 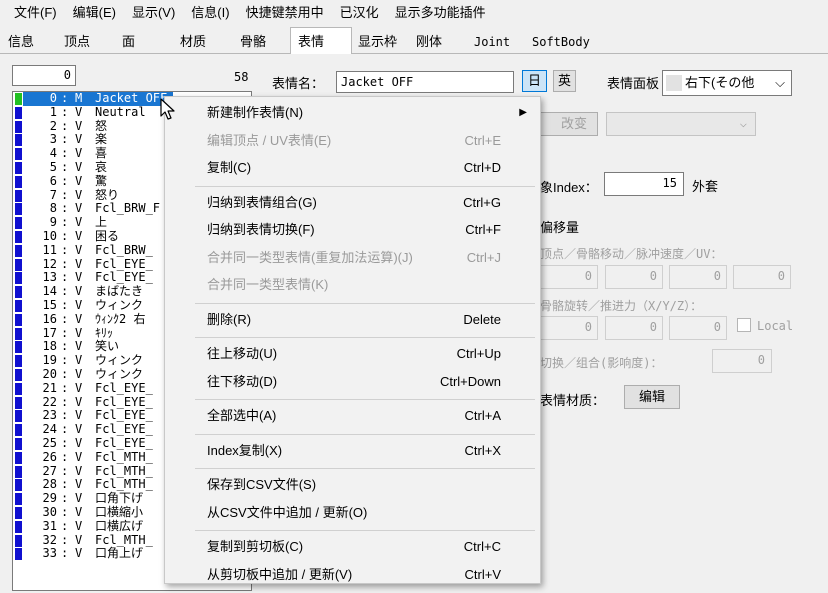 What do you see at coordinates (652, 397) in the screenshot?
I see `edit-material-button: 编辑` at bounding box center [652, 397].